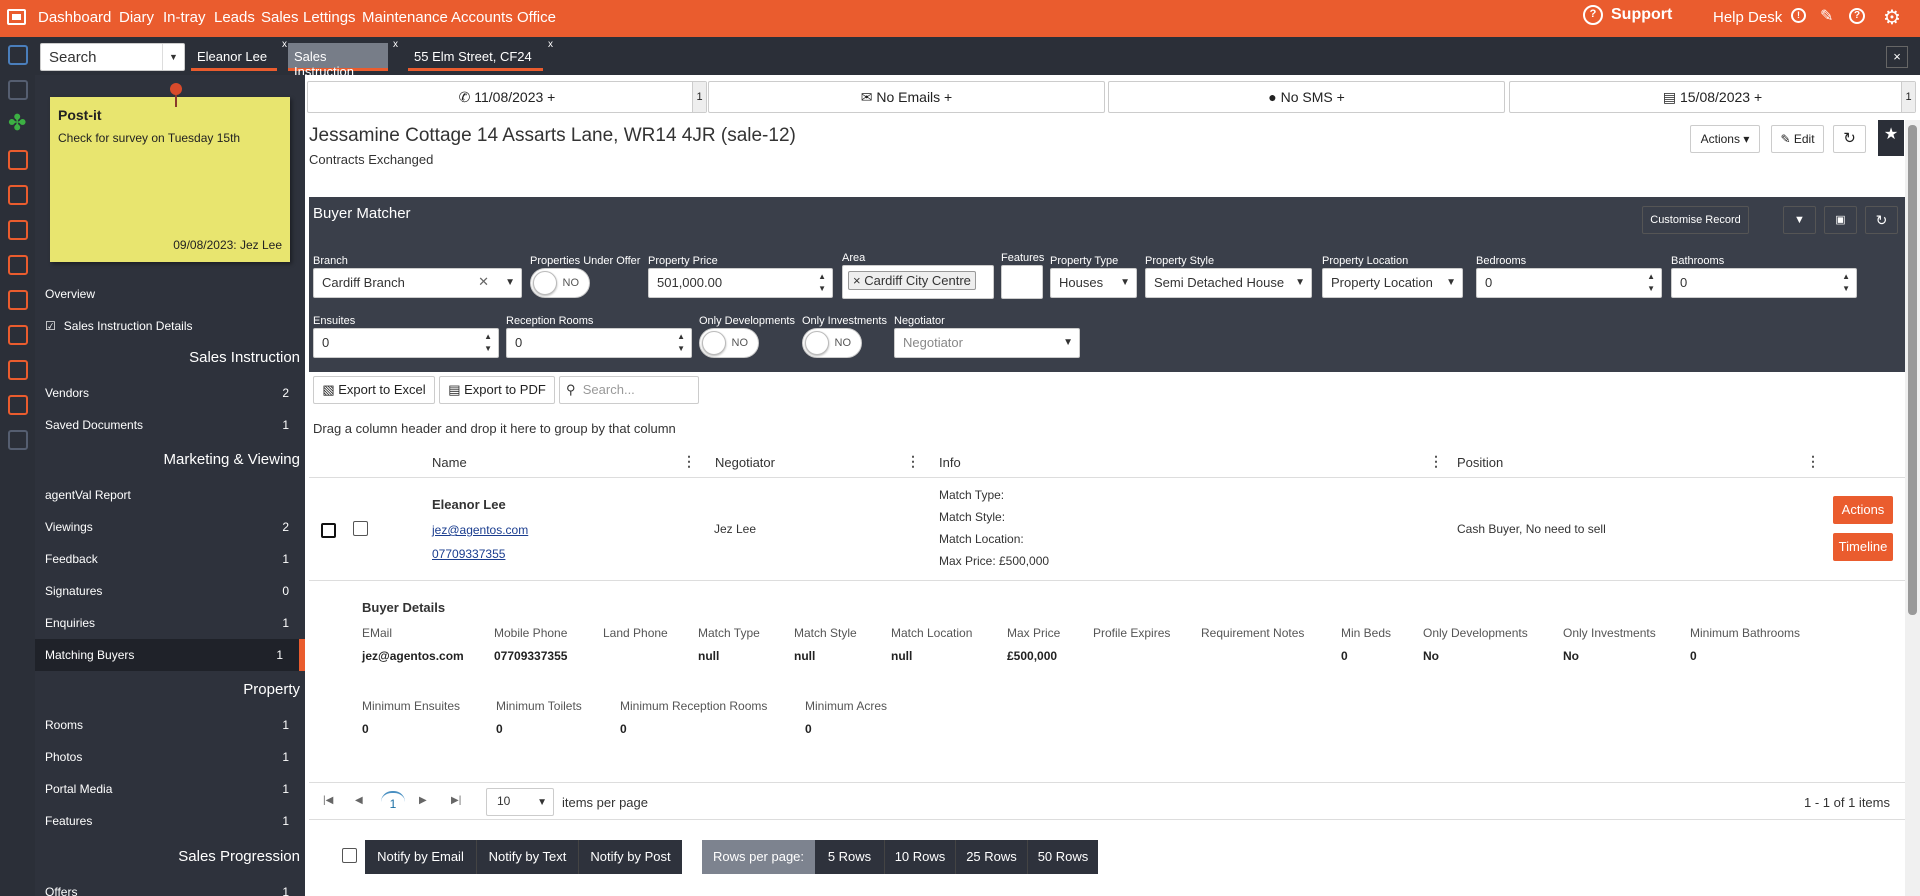 This screenshot has width=1920, height=896. What do you see at coordinates (729, 343) in the screenshot?
I see `only-developments-toggle: NO` at bounding box center [729, 343].